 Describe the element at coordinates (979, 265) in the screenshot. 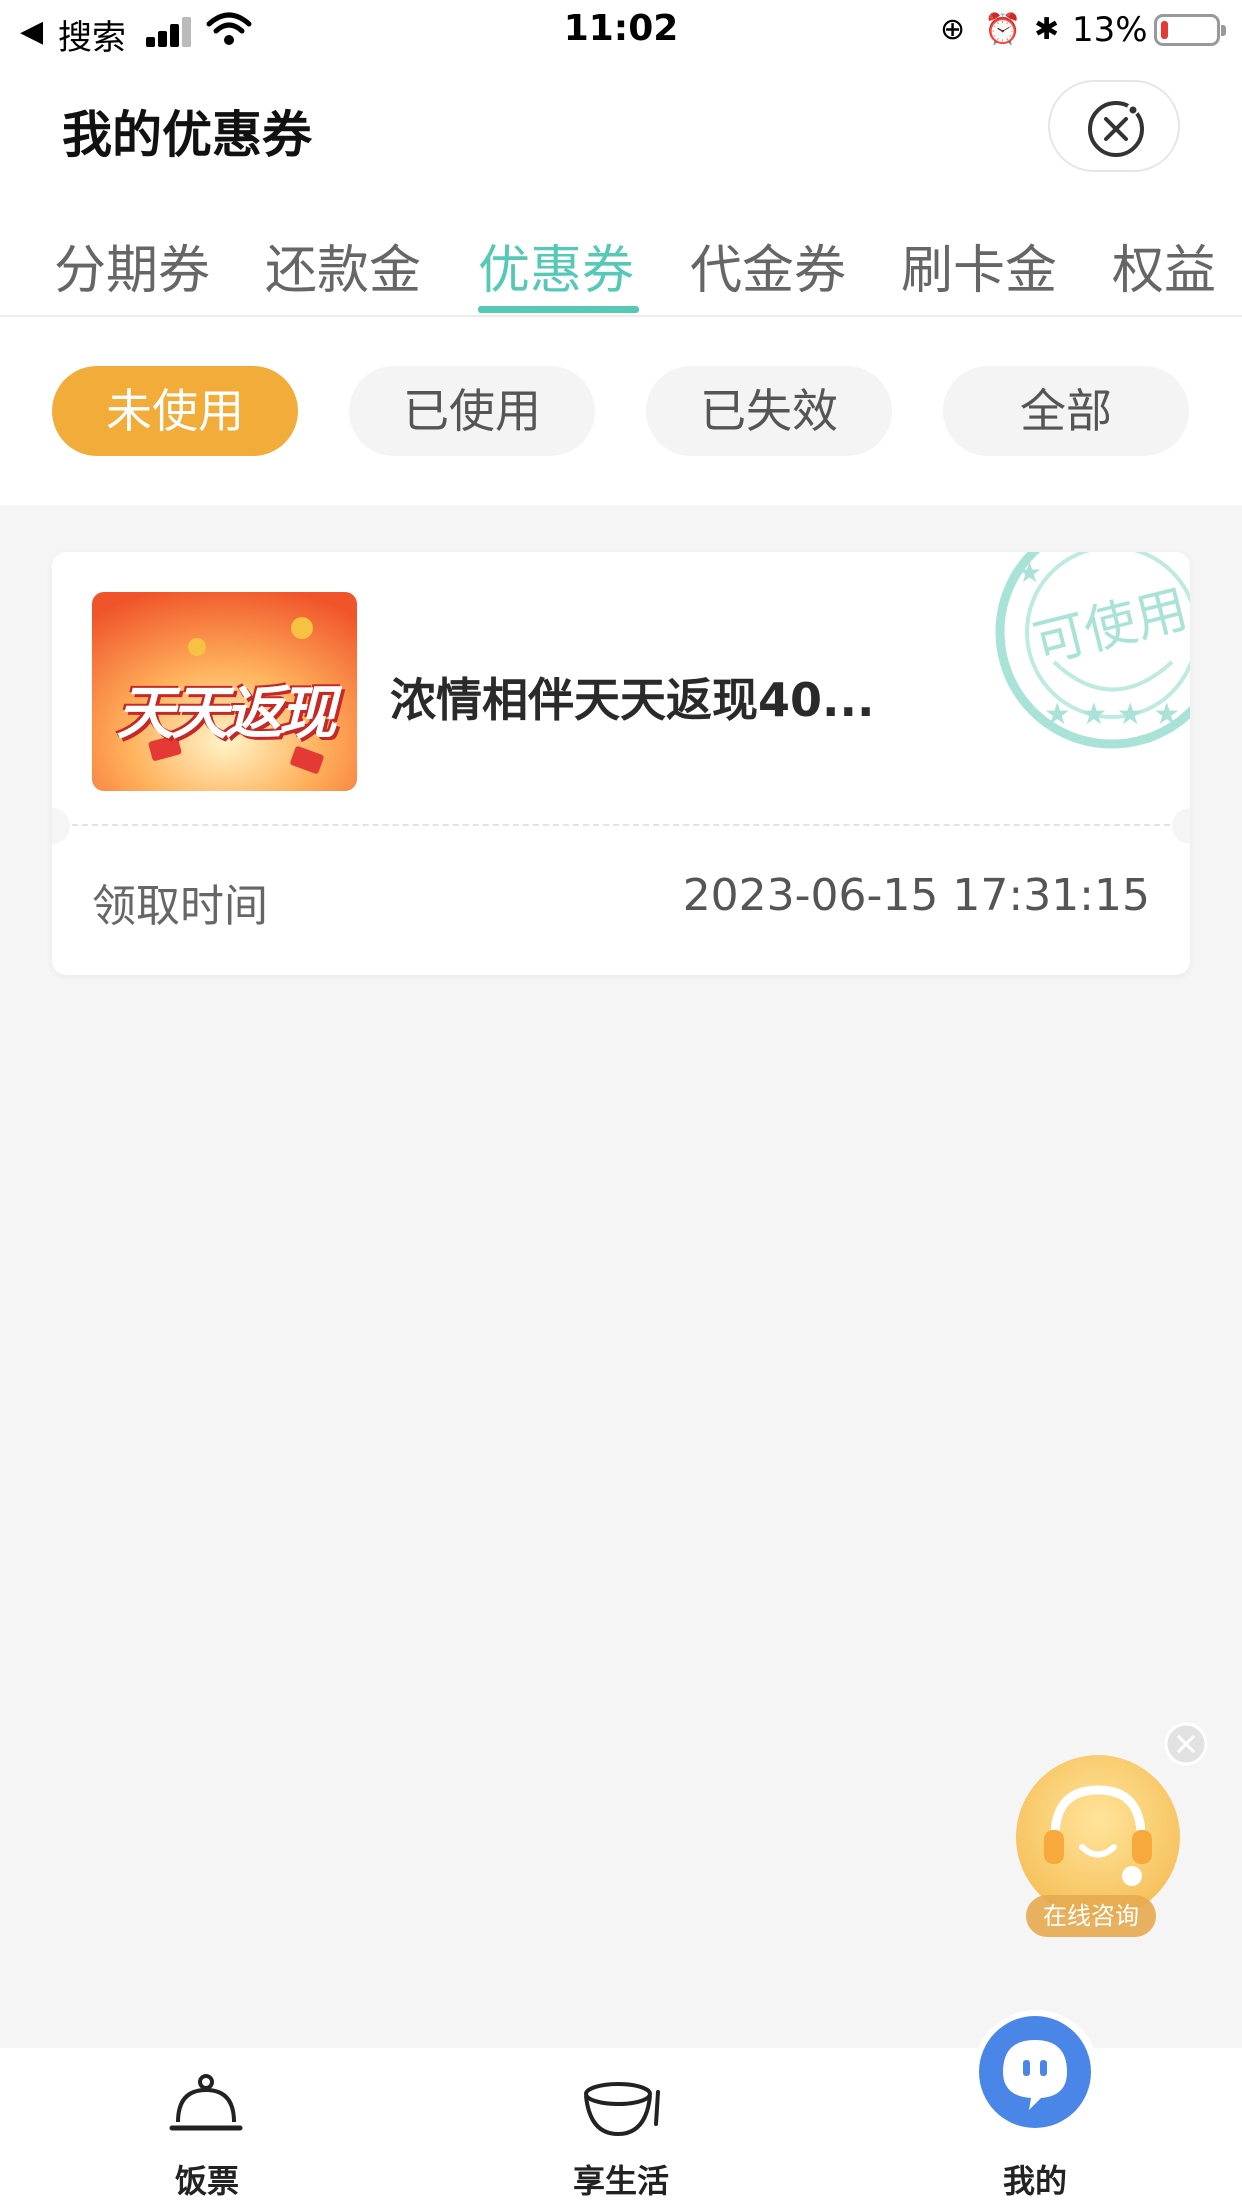

I see `tab-card-credit: 刷卡金` at that location.